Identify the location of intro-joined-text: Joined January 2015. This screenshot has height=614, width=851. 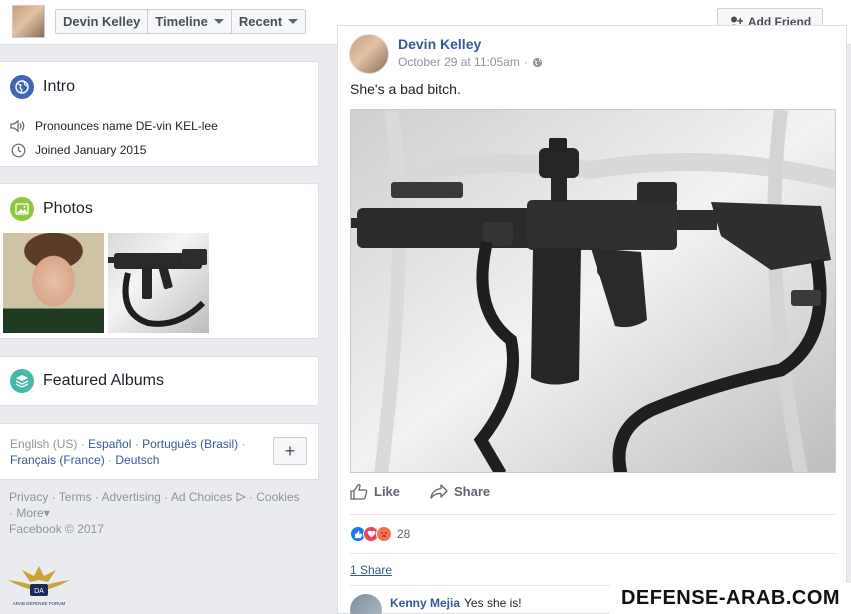
(91, 150).